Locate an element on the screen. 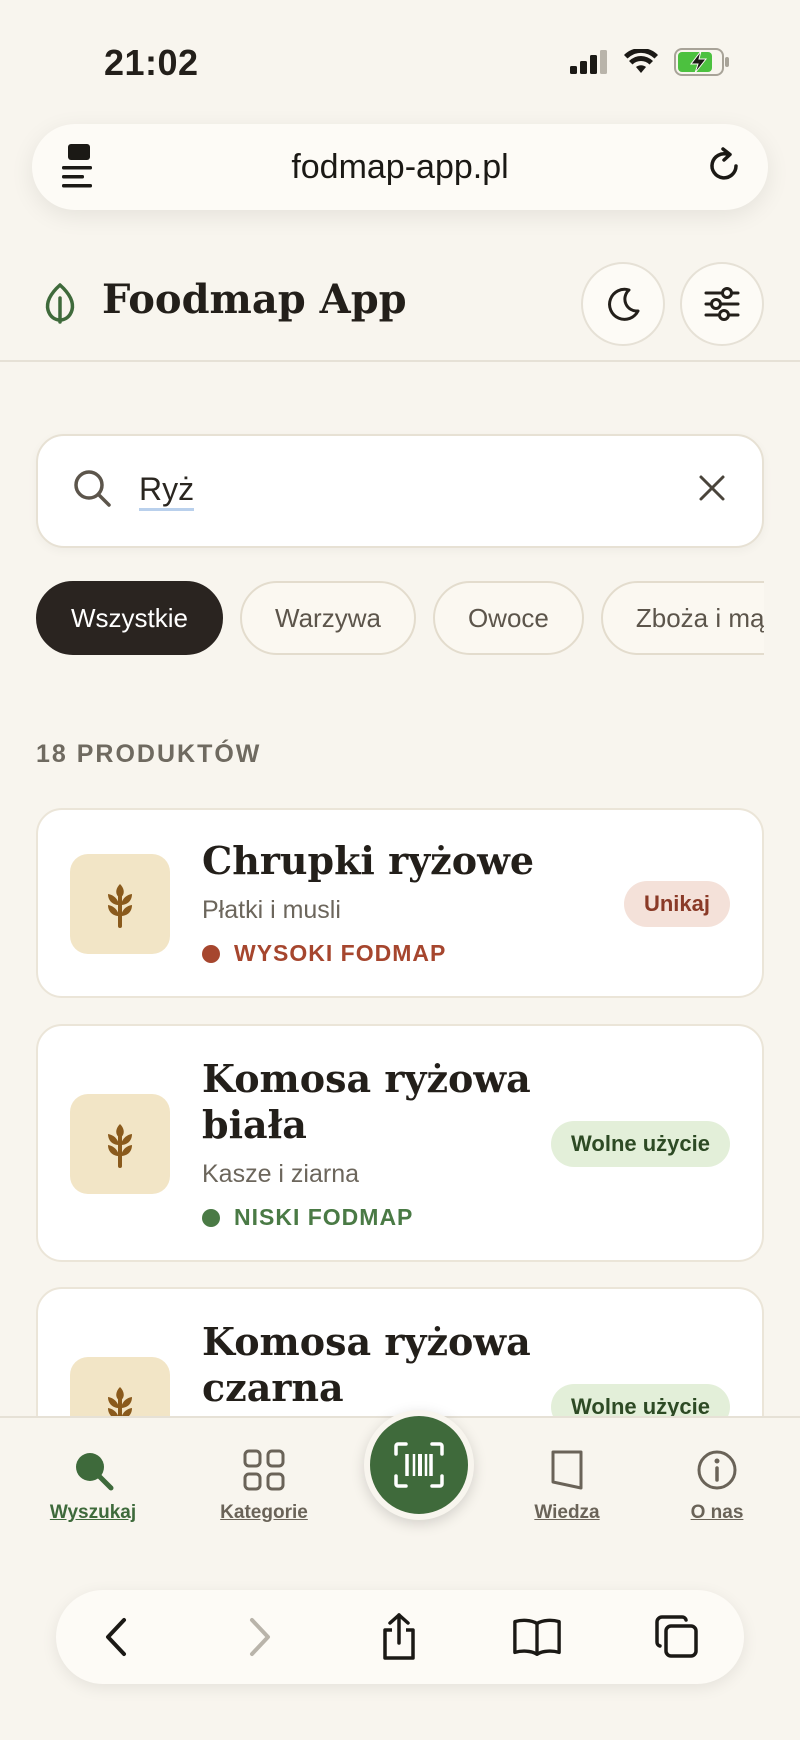 This screenshot has height=1740, width=800. browser-toolbar is located at coordinates (400, 1637).